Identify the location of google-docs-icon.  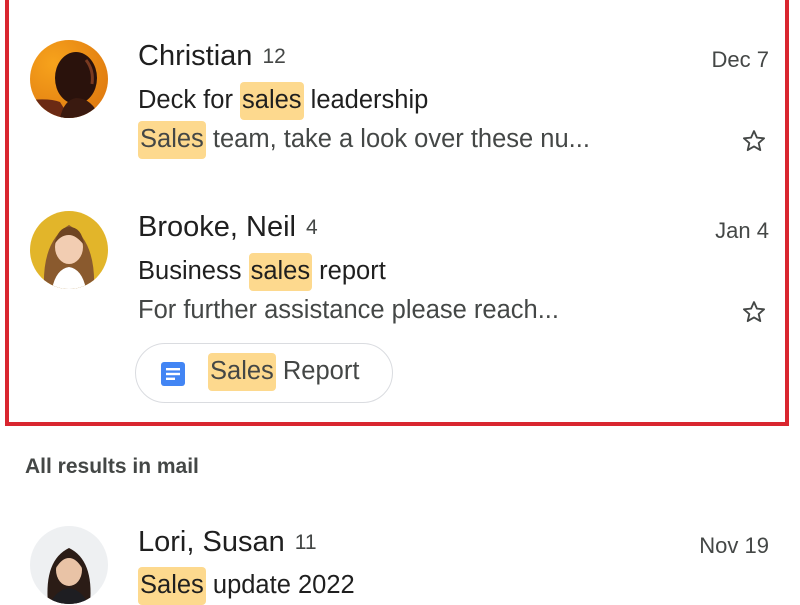
(173, 374).